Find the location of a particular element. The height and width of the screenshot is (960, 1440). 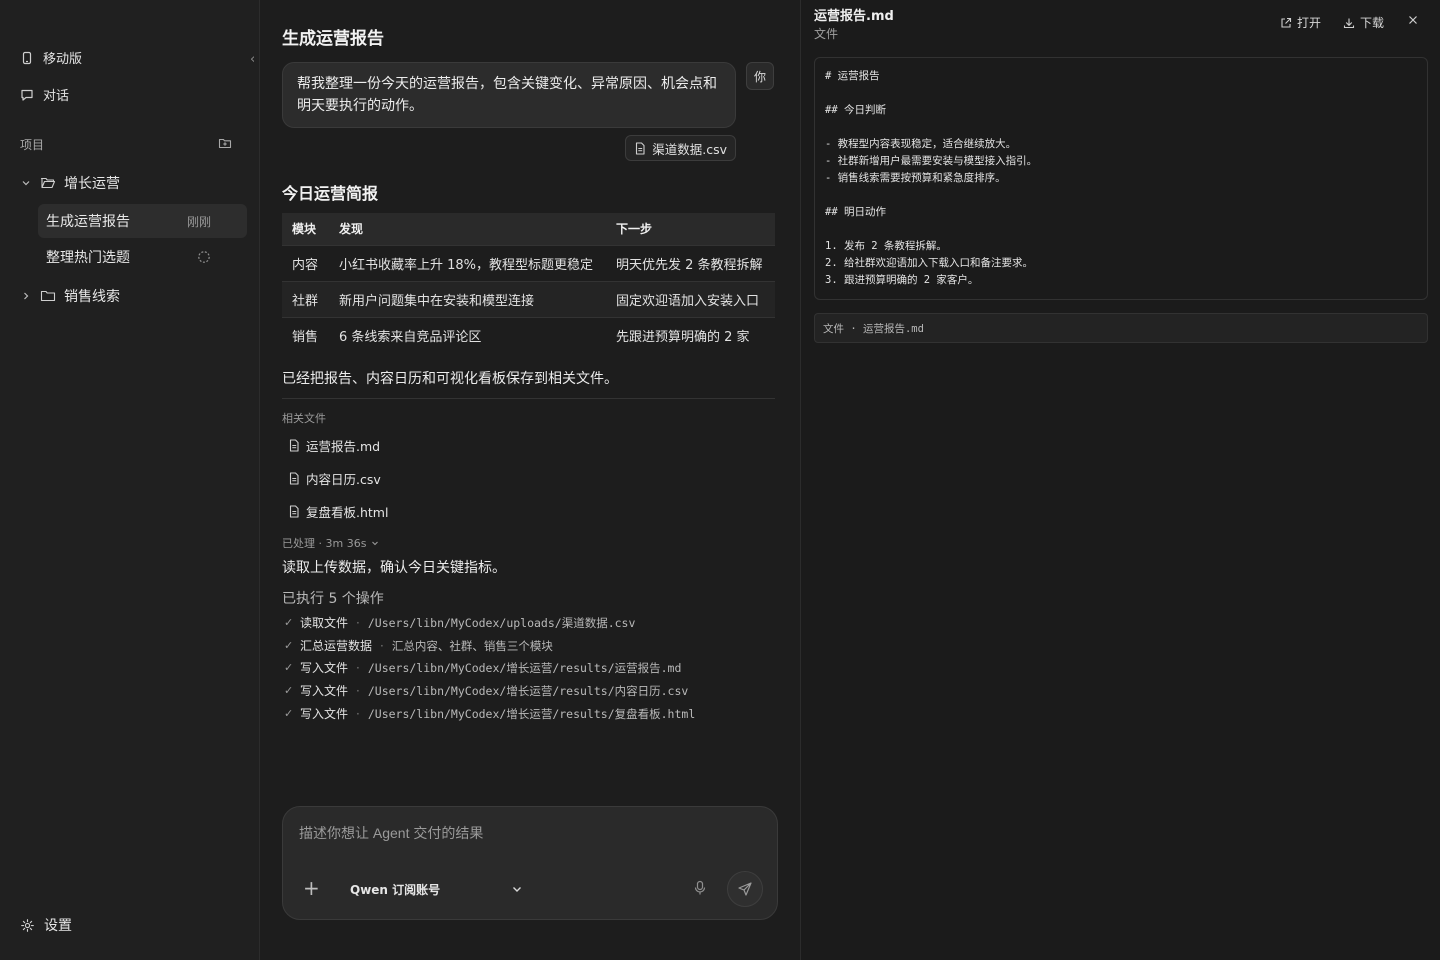

folder-open-icon is located at coordinates (48, 183).